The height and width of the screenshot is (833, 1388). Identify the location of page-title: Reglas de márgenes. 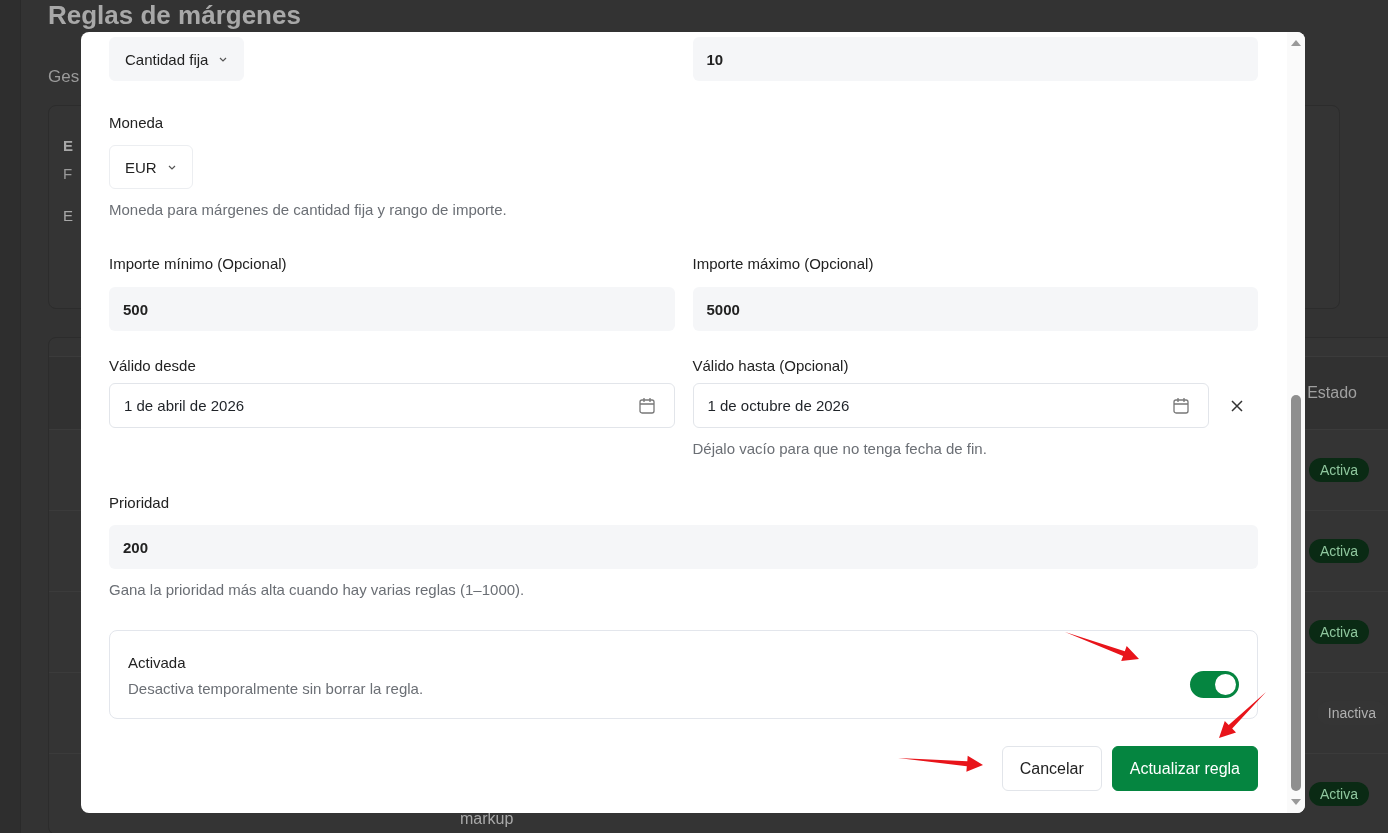
(175, 15).